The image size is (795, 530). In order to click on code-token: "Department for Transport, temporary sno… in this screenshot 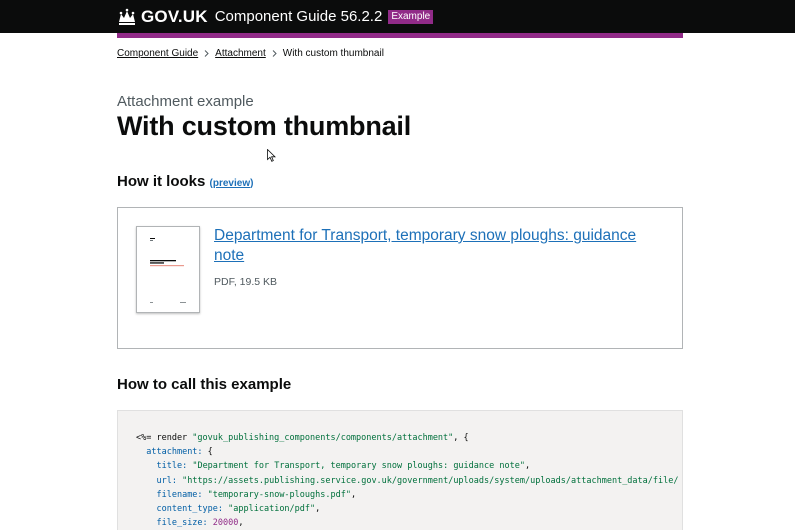, I will do `click(358, 466)`.